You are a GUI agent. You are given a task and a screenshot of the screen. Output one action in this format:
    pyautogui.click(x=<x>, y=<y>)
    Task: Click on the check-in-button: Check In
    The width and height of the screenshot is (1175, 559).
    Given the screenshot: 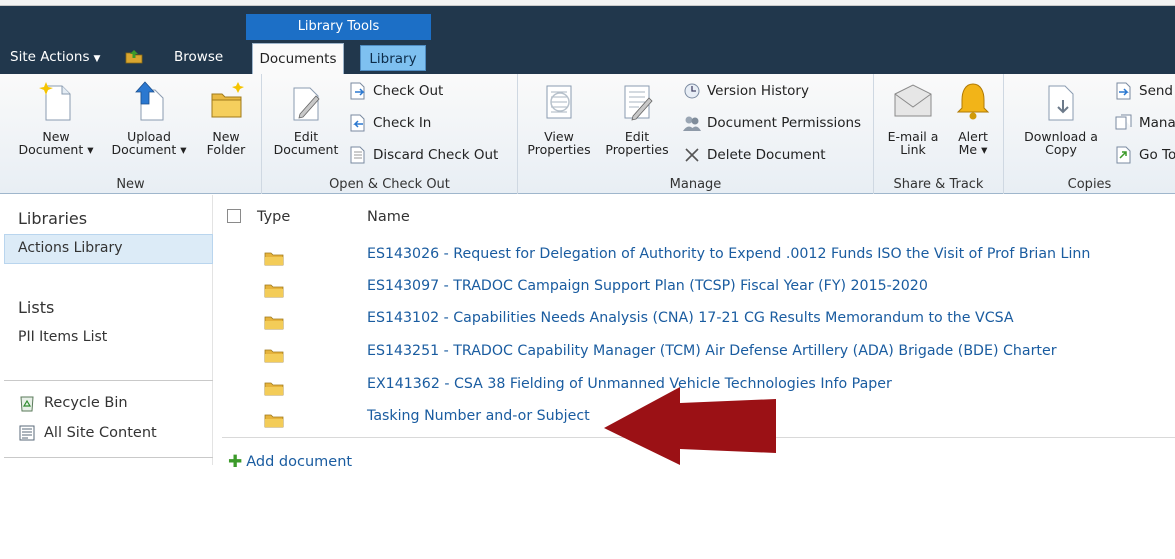 What is the action you would take?
    pyautogui.click(x=389, y=123)
    